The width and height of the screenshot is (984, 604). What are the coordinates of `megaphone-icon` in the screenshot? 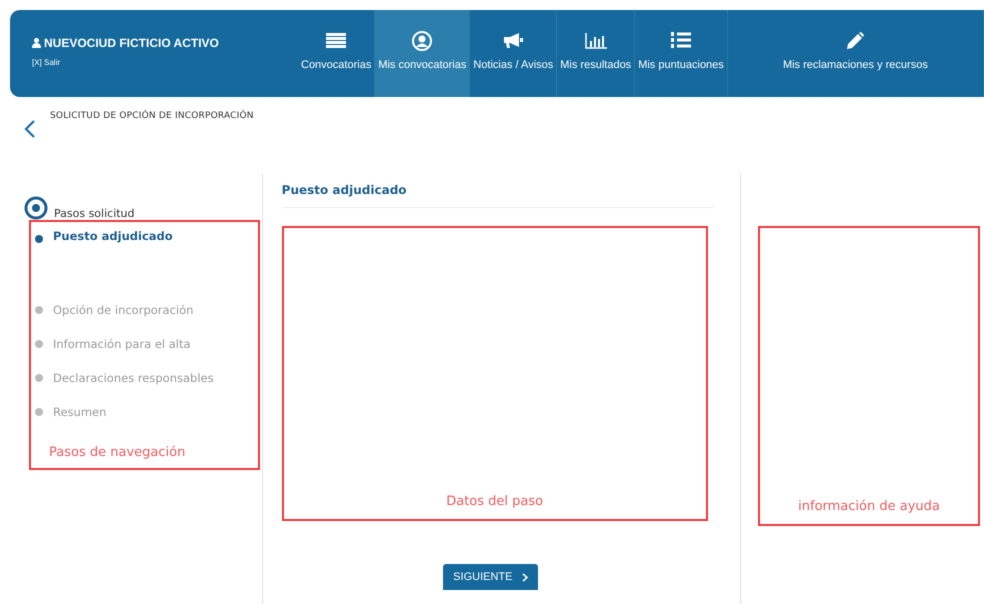 It's located at (513, 40).